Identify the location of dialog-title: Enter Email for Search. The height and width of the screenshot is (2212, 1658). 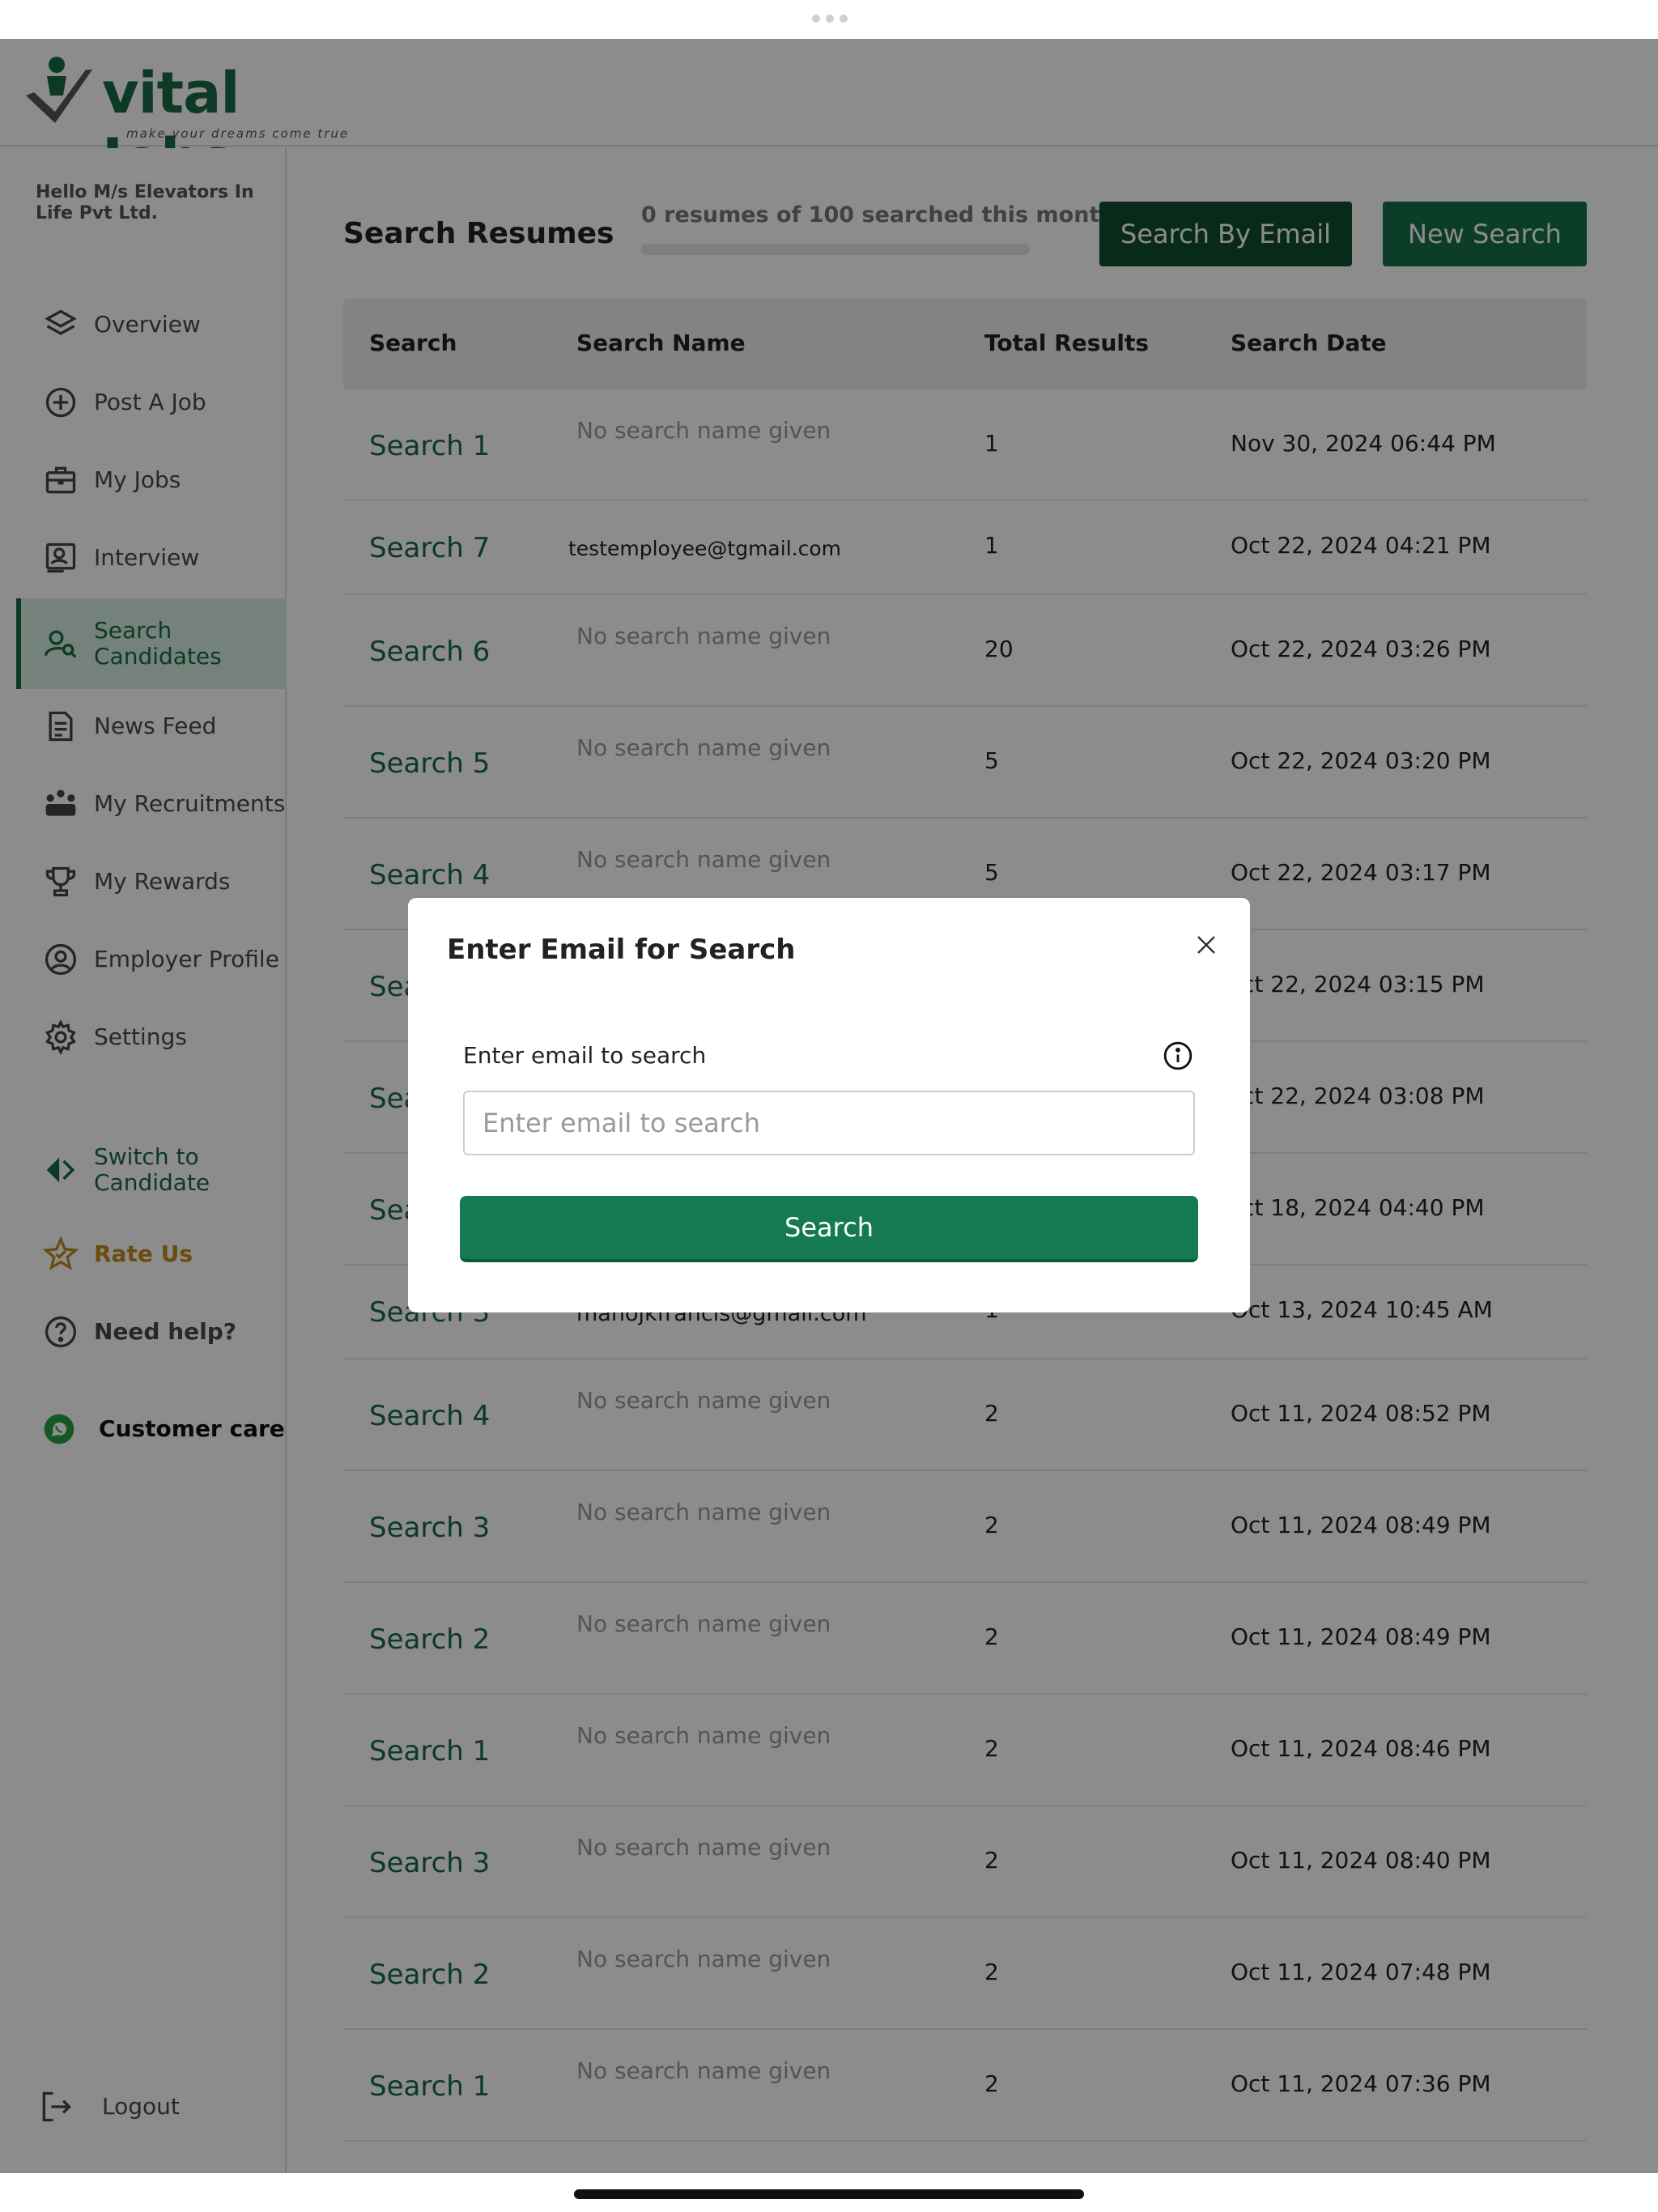
(621, 950).